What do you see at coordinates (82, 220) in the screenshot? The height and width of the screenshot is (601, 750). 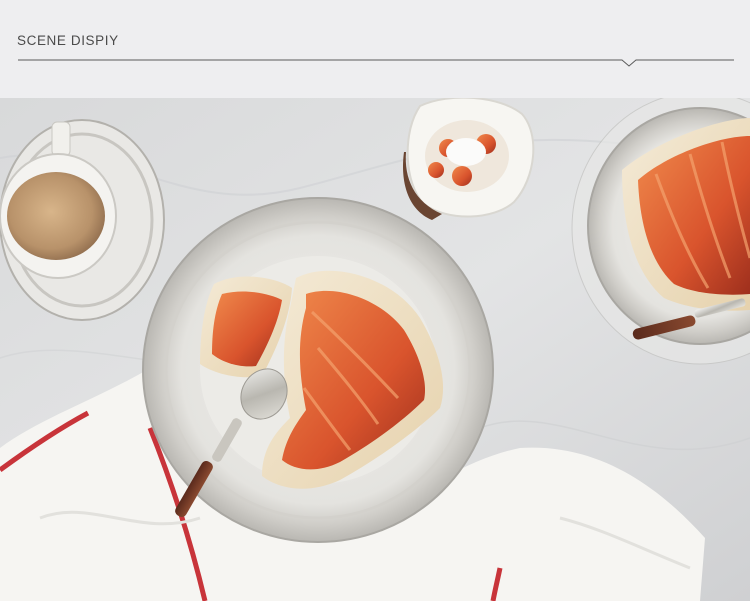 I see `coffee-cup-icon` at bounding box center [82, 220].